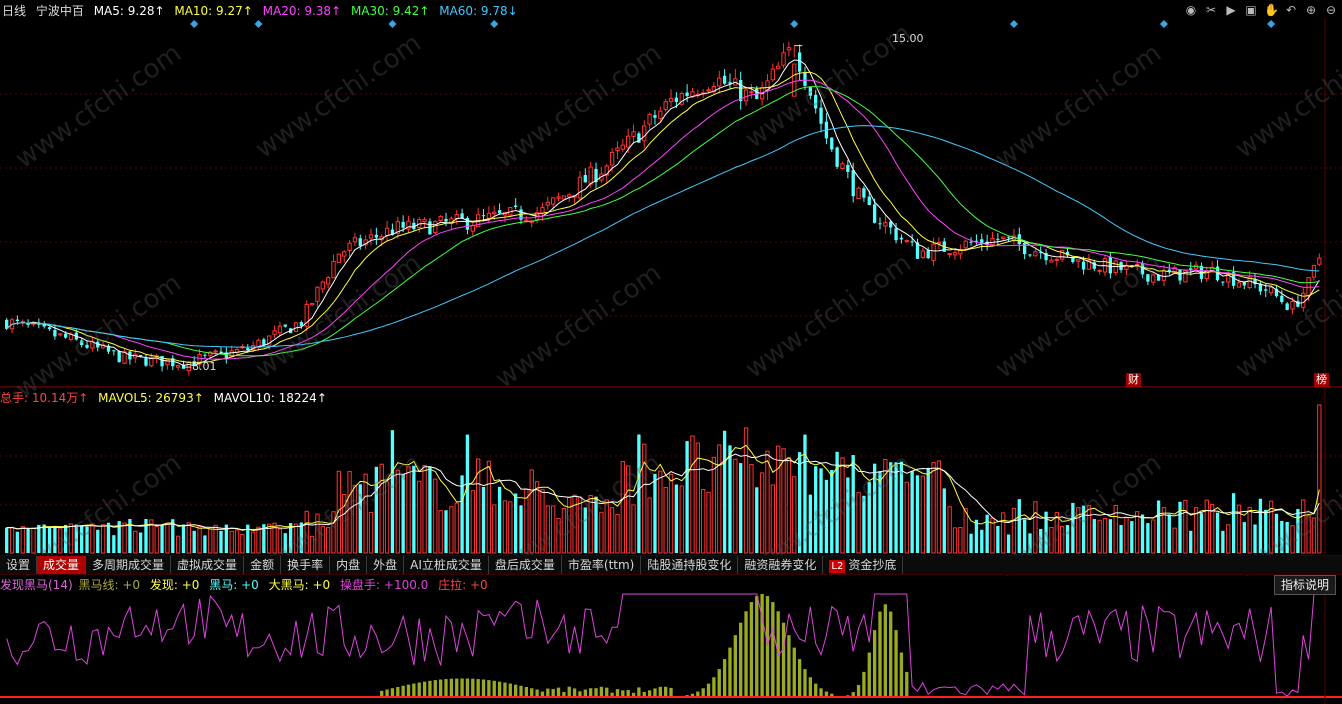 The width and height of the screenshot is (1342, 704). I want to click on tab-11: 陆股通持股变化, so click(690, 565).